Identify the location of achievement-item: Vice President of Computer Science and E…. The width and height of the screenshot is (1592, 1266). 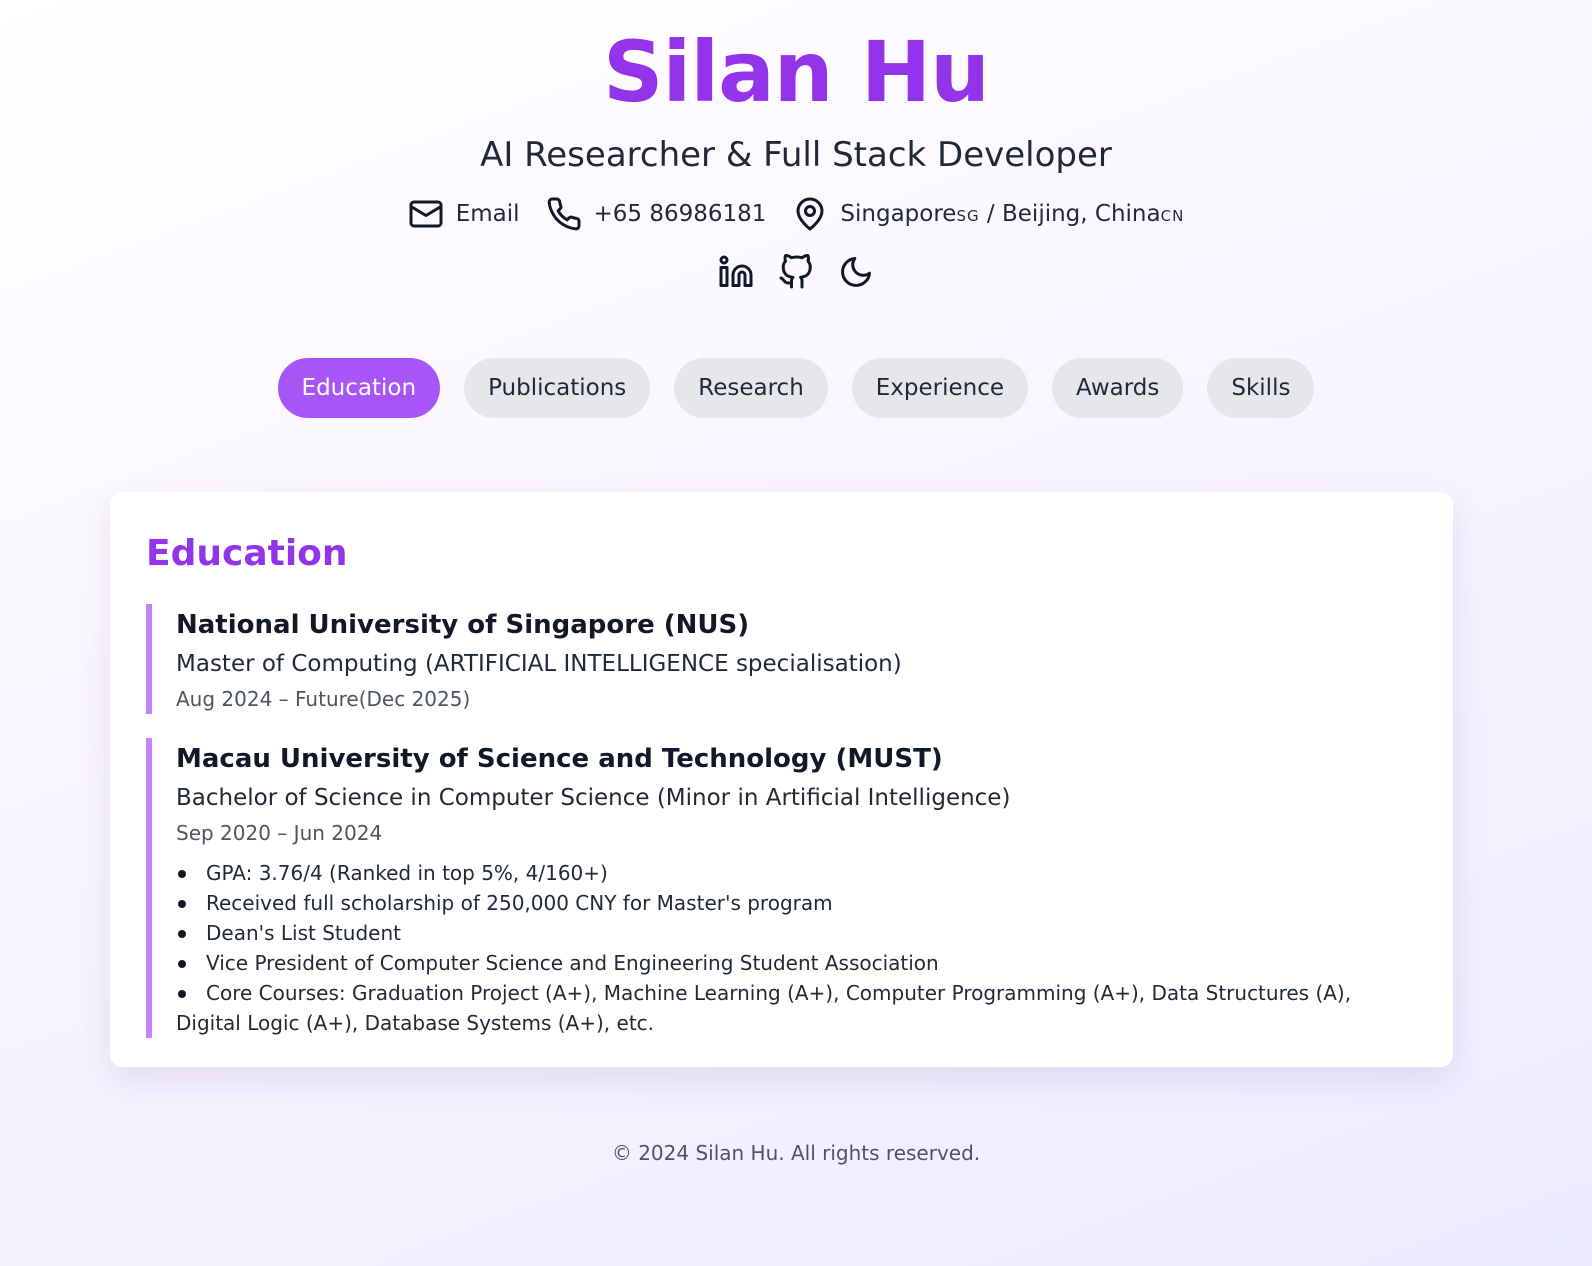
(796, 963).